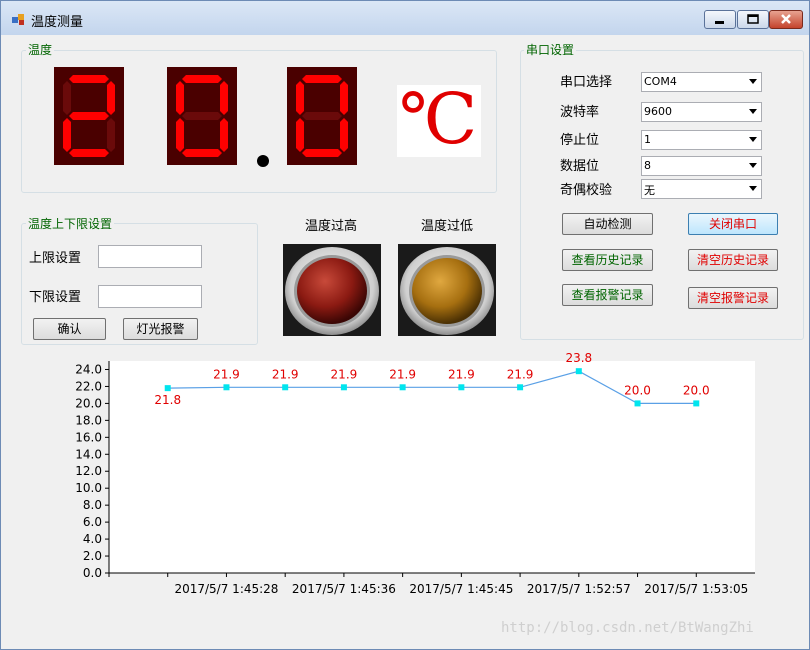  What do you see at coordinates (344, 589) in the screenshot?
I see `x-tick-label: 2017/5/7 1:45:36` at bounding box center [344, 589].